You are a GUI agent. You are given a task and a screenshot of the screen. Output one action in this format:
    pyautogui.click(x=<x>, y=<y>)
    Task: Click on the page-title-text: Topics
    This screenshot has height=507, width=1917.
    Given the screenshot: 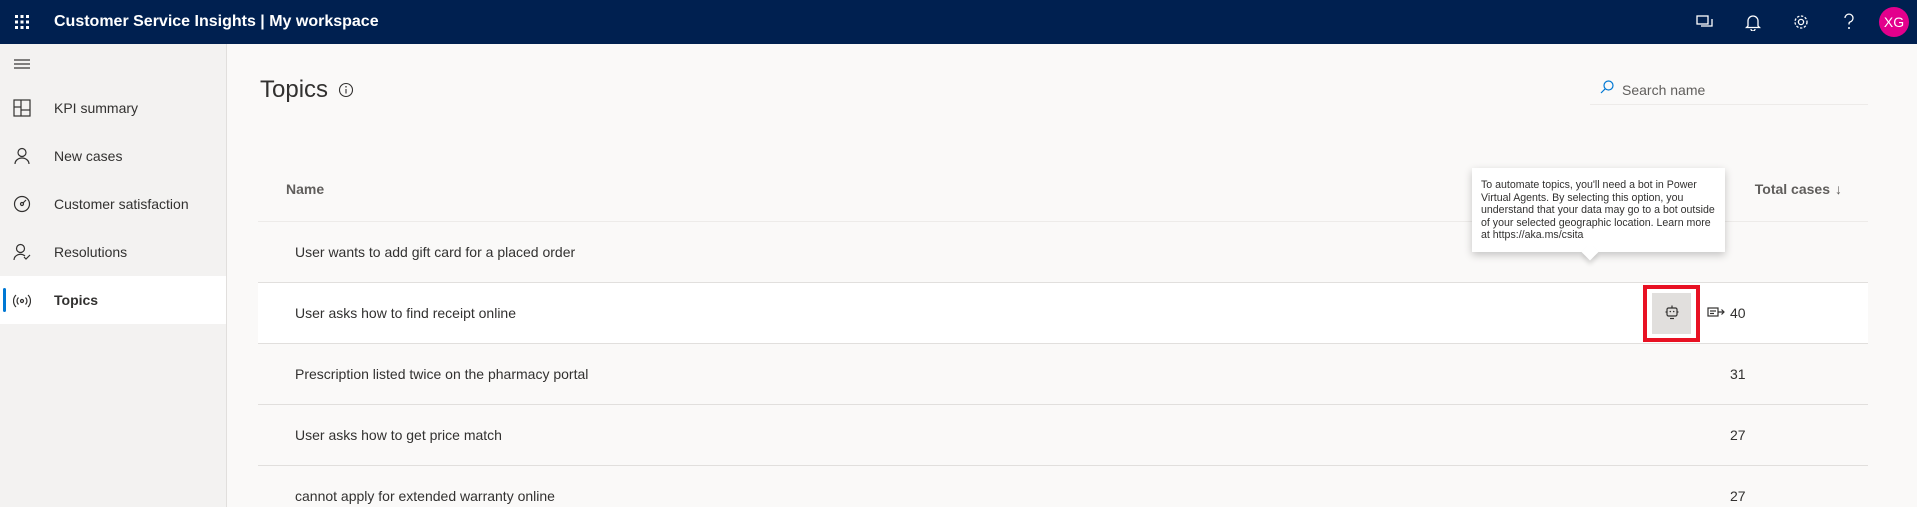 What is the action you would take?
    pyautogui.click(x=294, y=89)
    